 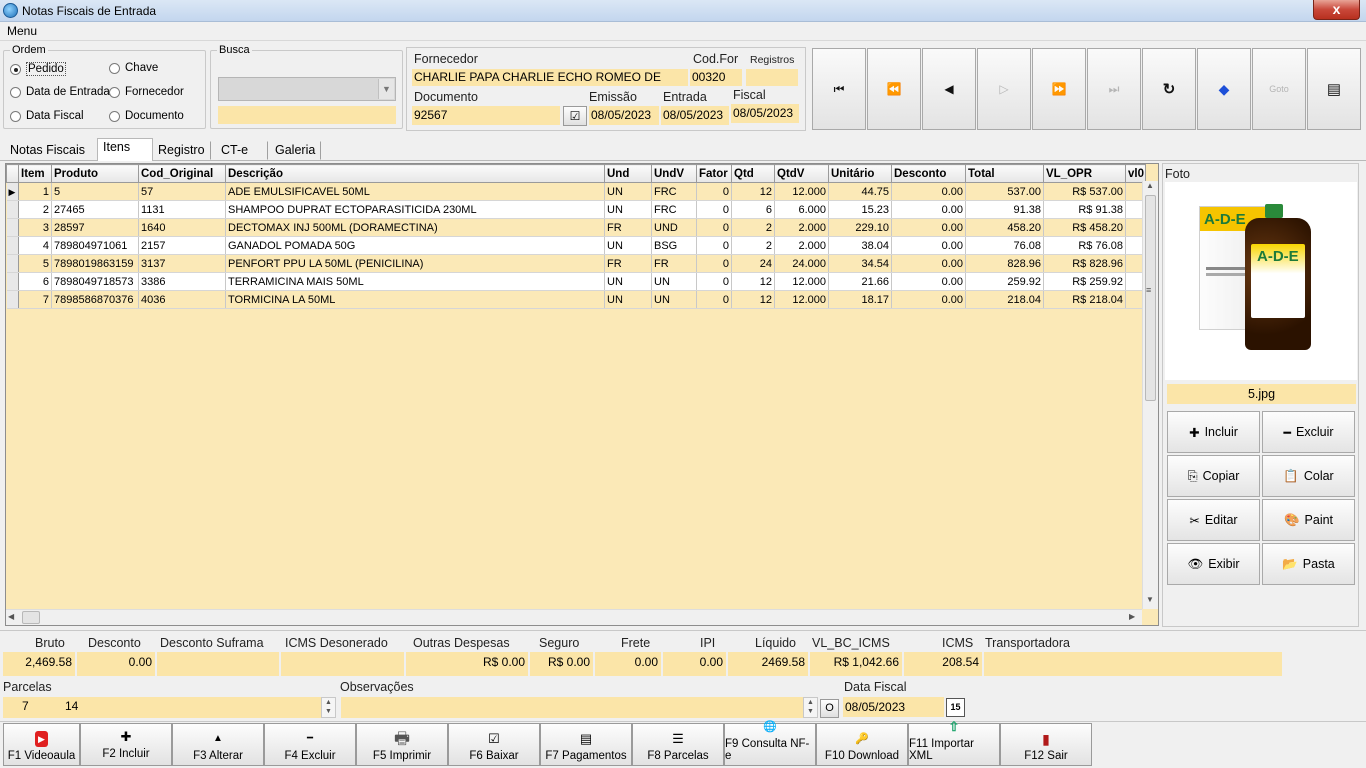 I want to click on tab-itens: Itens, so click(x=125, y=149).